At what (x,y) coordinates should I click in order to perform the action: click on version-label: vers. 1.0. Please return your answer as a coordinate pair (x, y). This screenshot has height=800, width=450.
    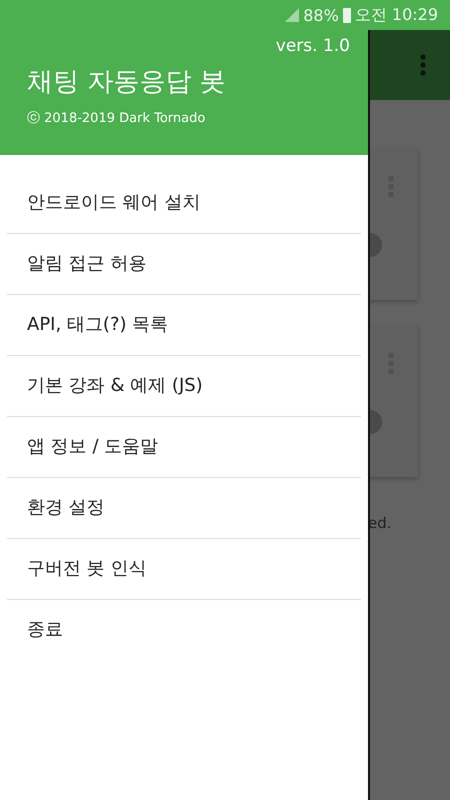
    Looking at the image, I should click on (313, 46).